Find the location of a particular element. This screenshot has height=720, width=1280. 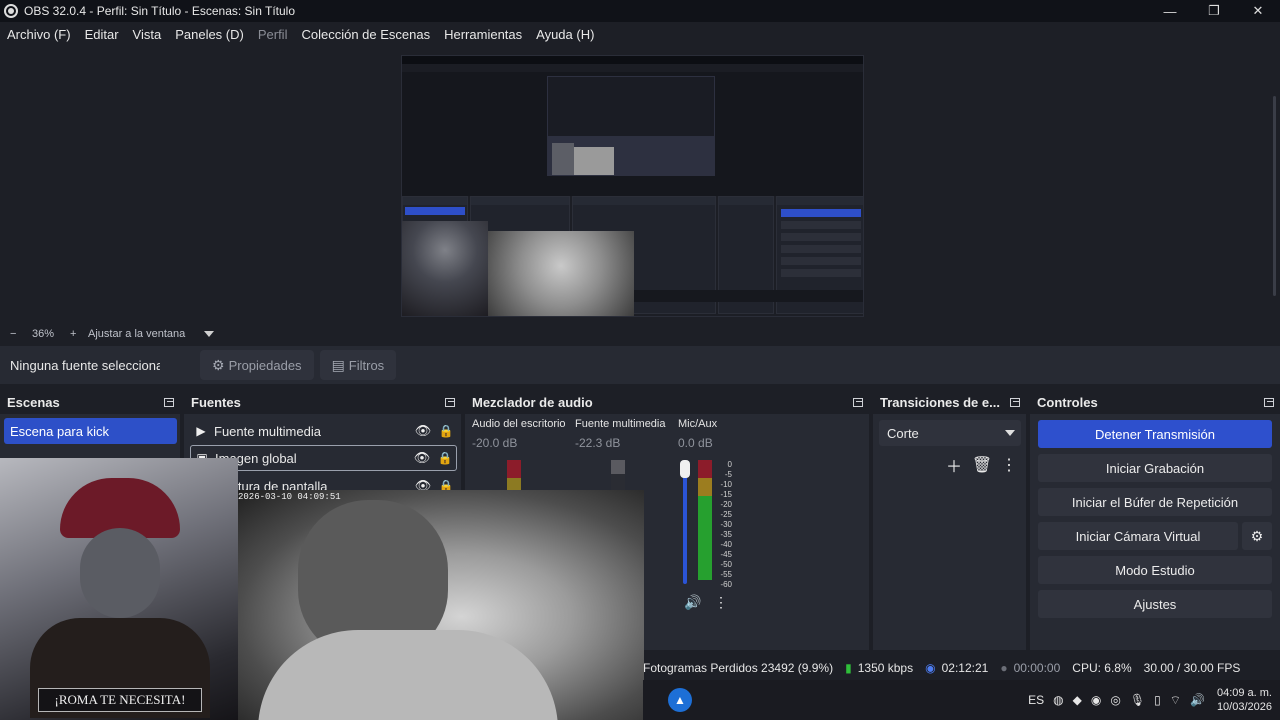

channel-name: Audio del escritorio is located at coordinates (518, 424).